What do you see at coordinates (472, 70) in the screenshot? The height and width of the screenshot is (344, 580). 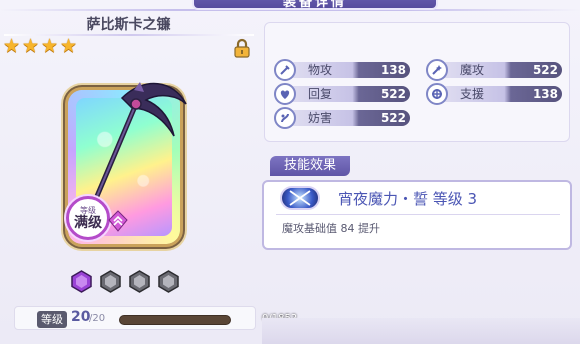 I see `stat-name: 魔攻` at bounding box center [472, 70].